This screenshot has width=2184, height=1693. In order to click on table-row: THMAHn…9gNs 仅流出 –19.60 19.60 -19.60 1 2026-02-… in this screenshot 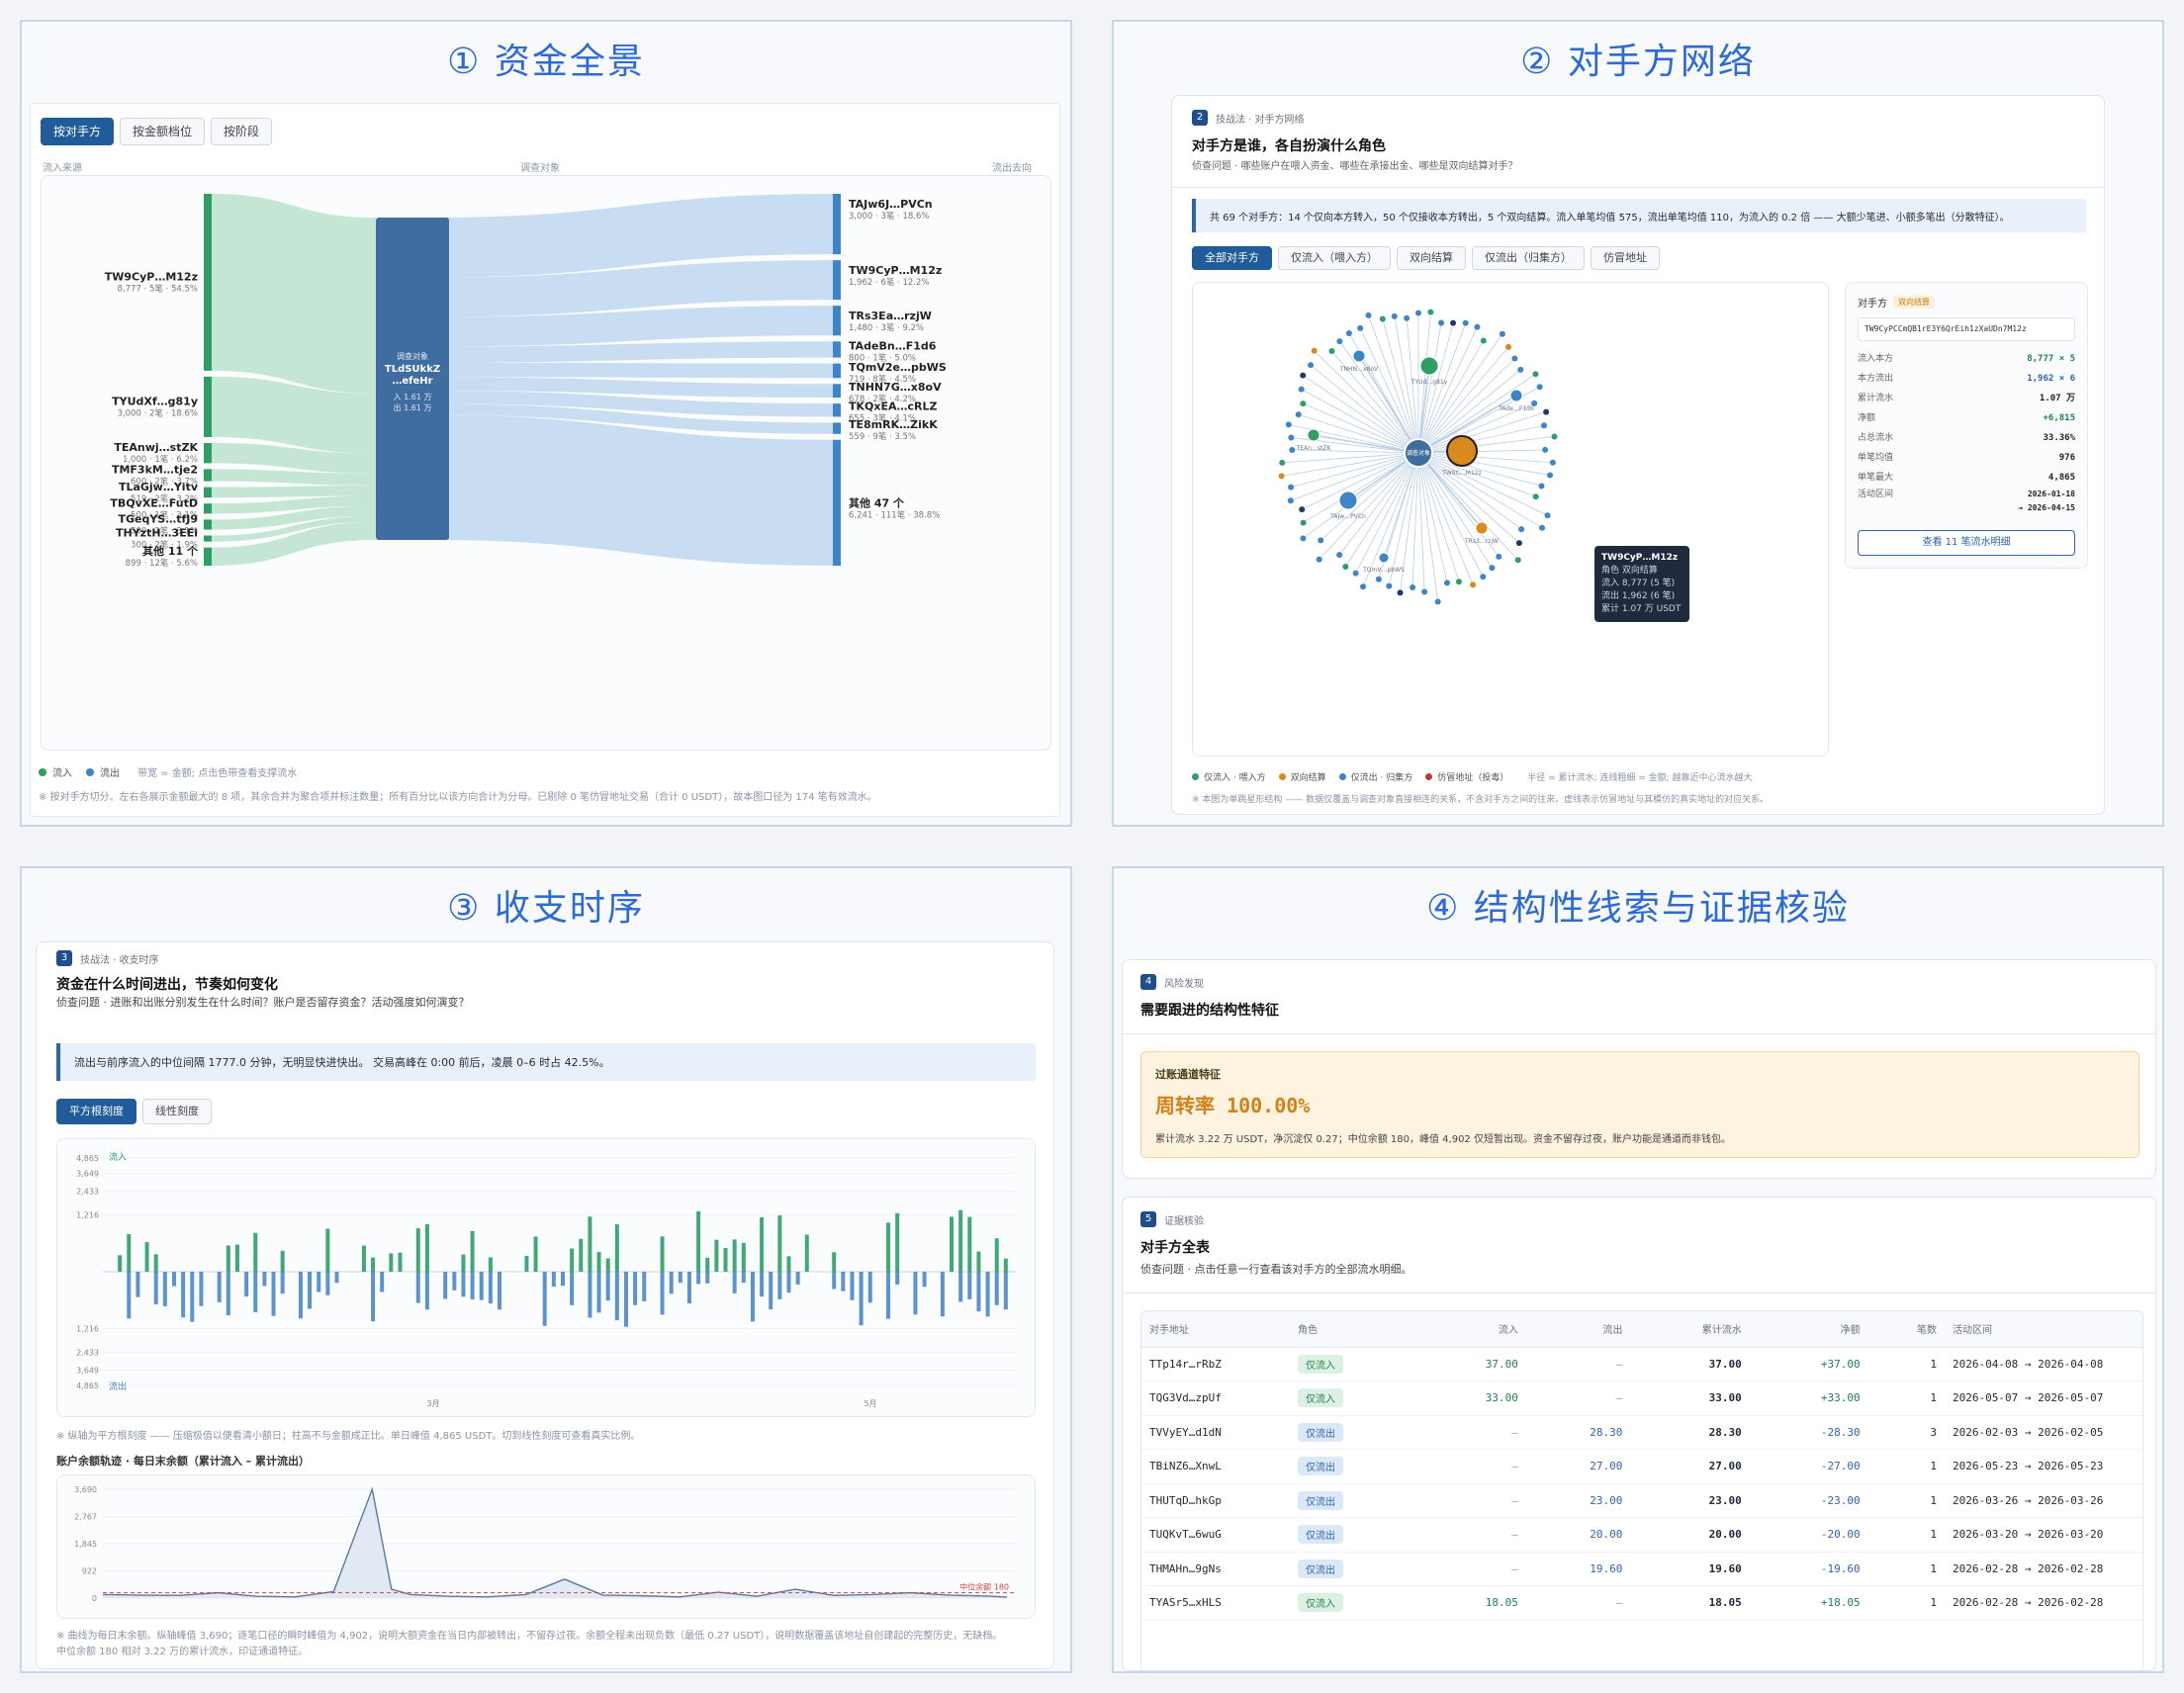, I will do `click(1641, 1569)`.